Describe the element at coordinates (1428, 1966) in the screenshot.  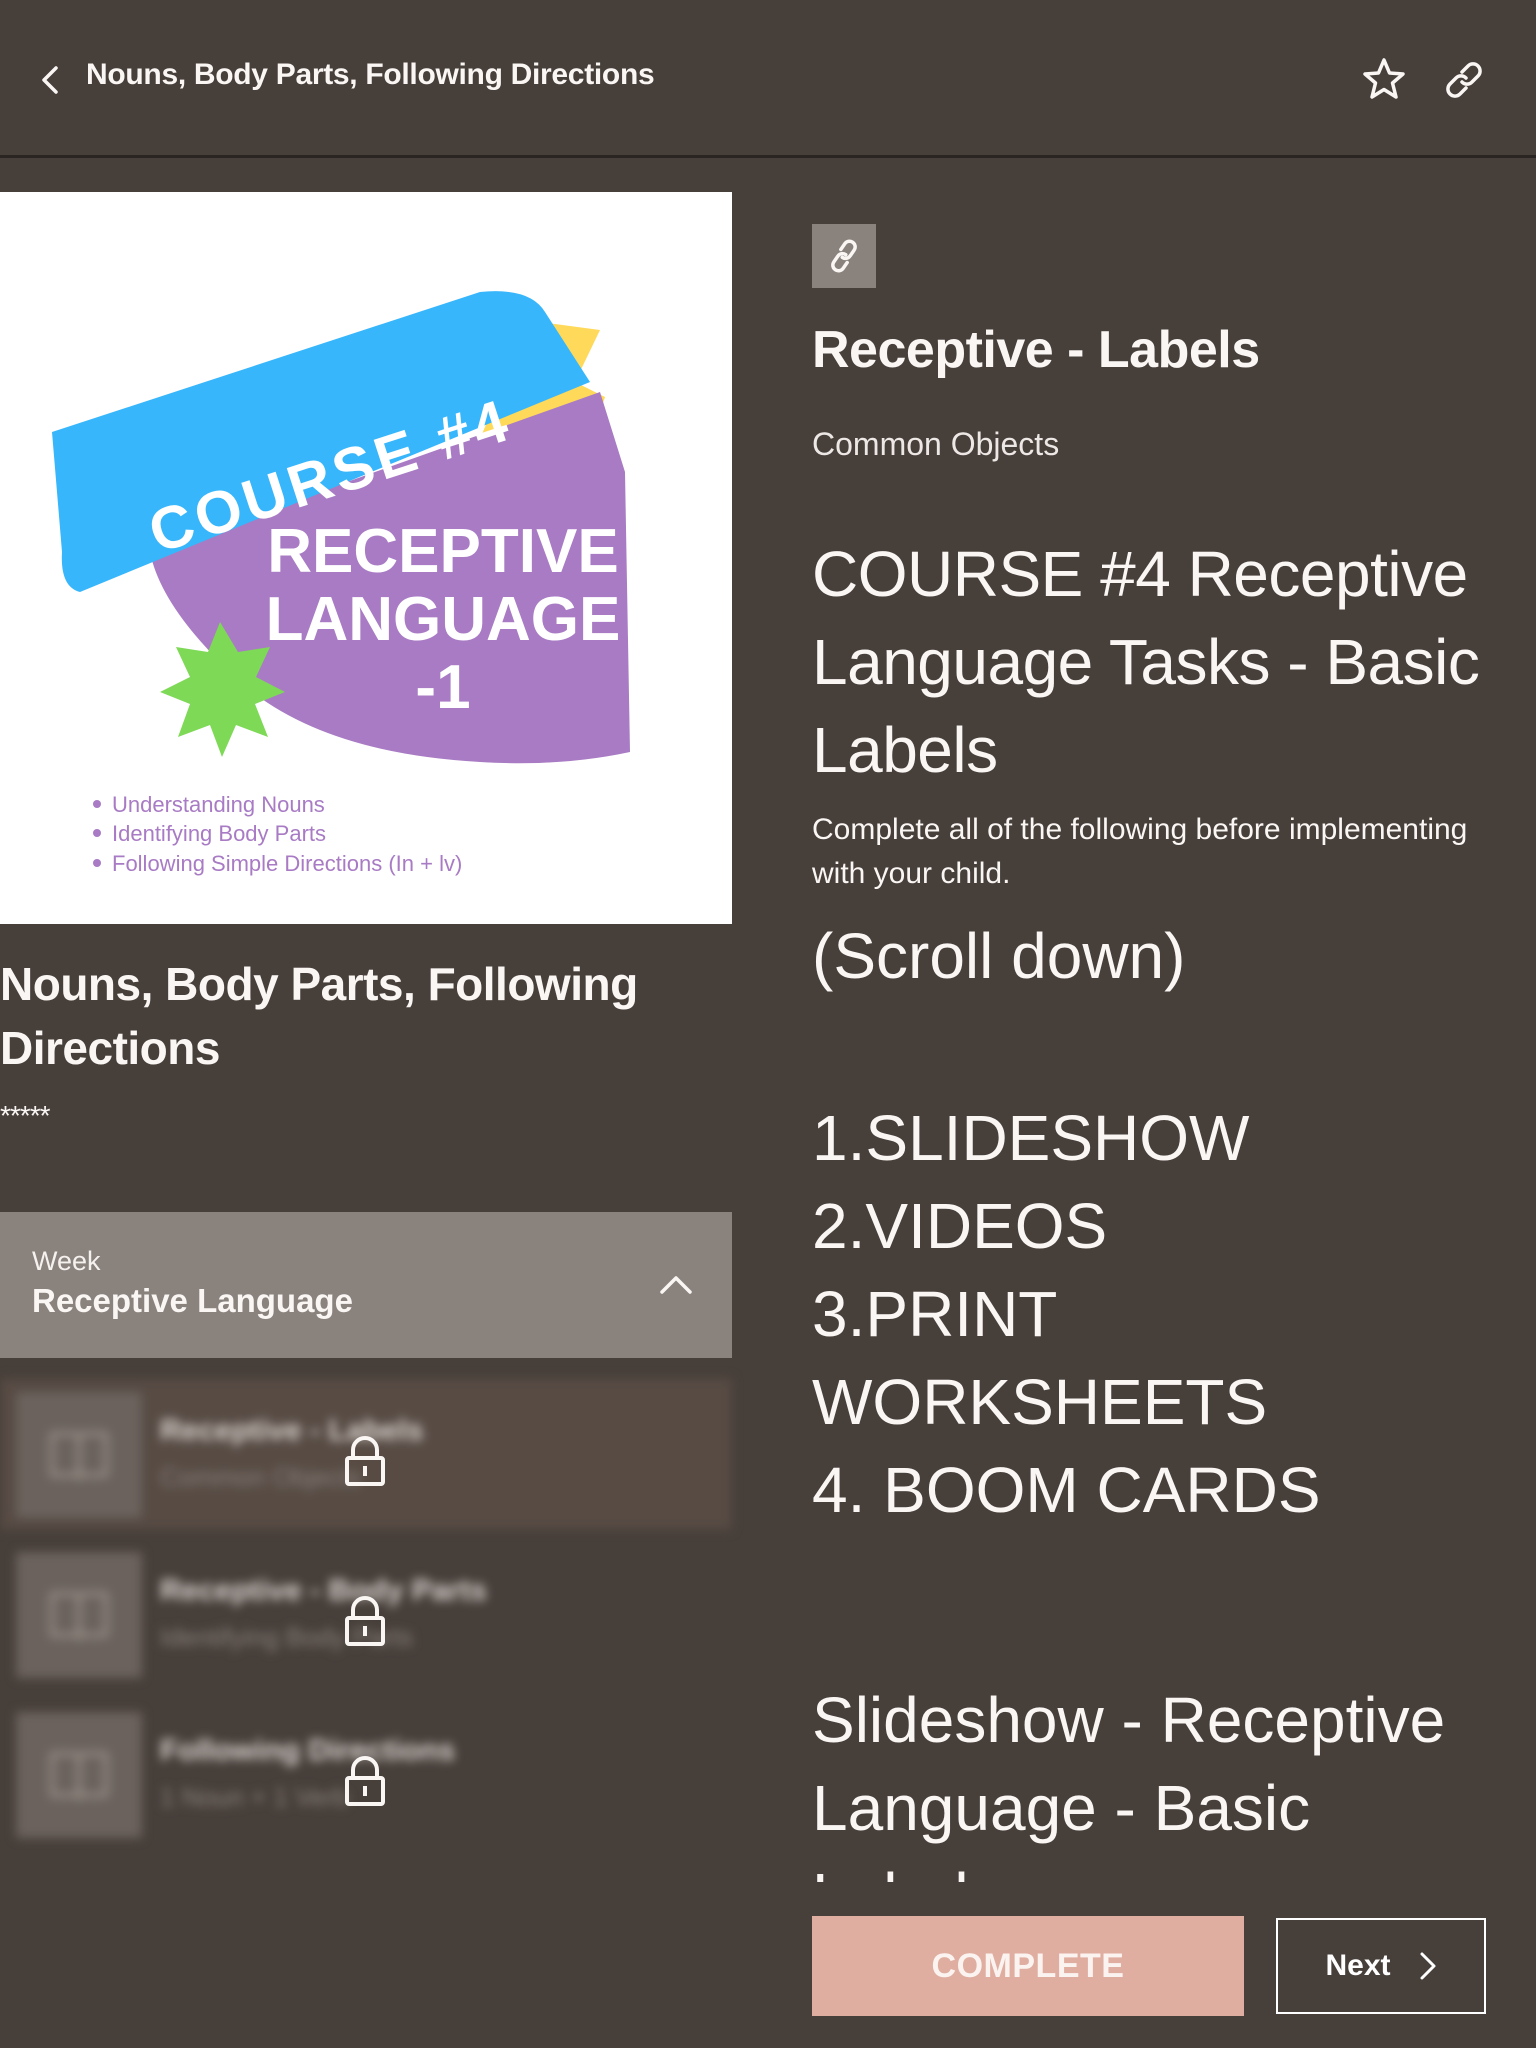
I see `chevron-right-icon` at that location.